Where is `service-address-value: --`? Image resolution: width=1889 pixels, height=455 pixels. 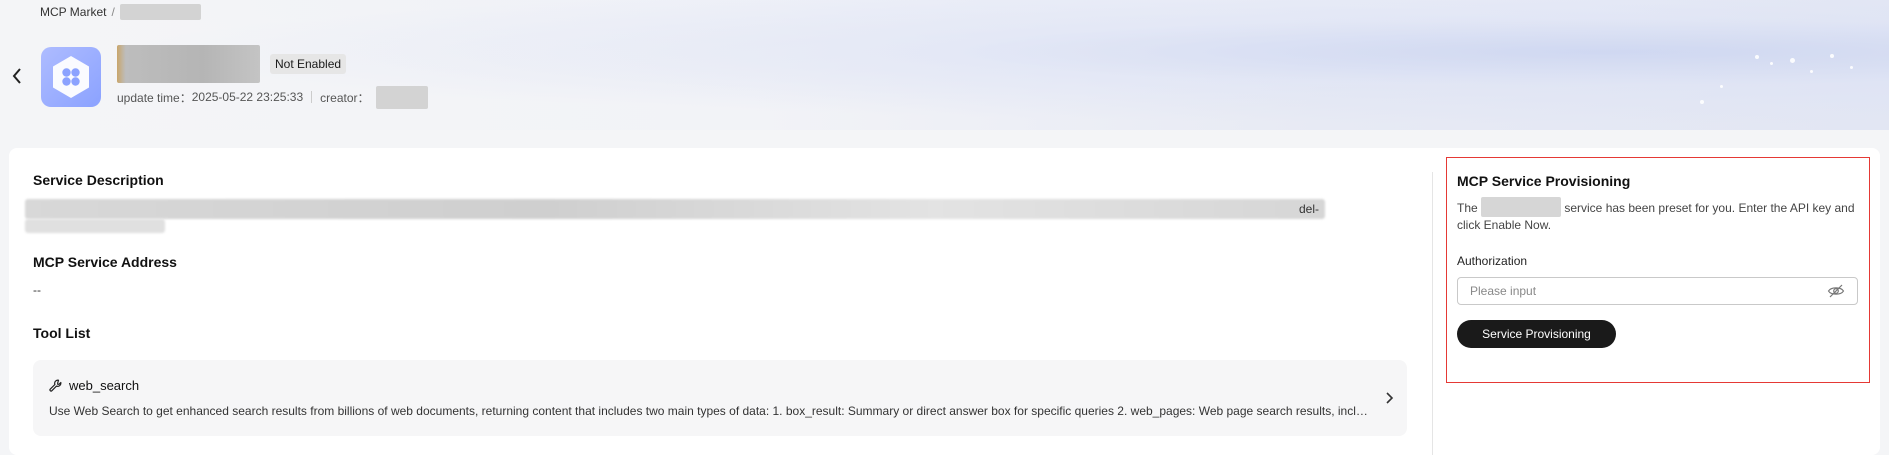
service-address-value: -- is located at coordinates (37, 290).